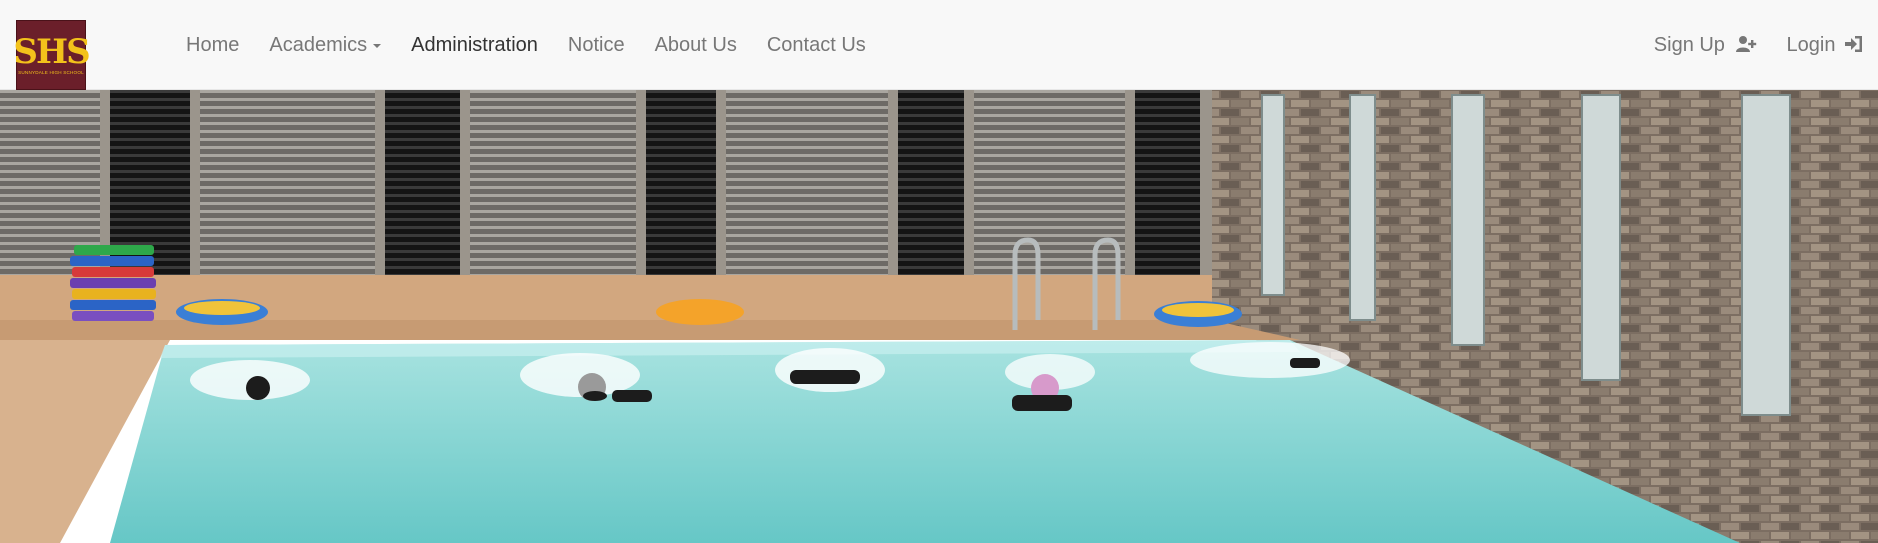  I want to click on caret-down-icon, so click(377, 45).